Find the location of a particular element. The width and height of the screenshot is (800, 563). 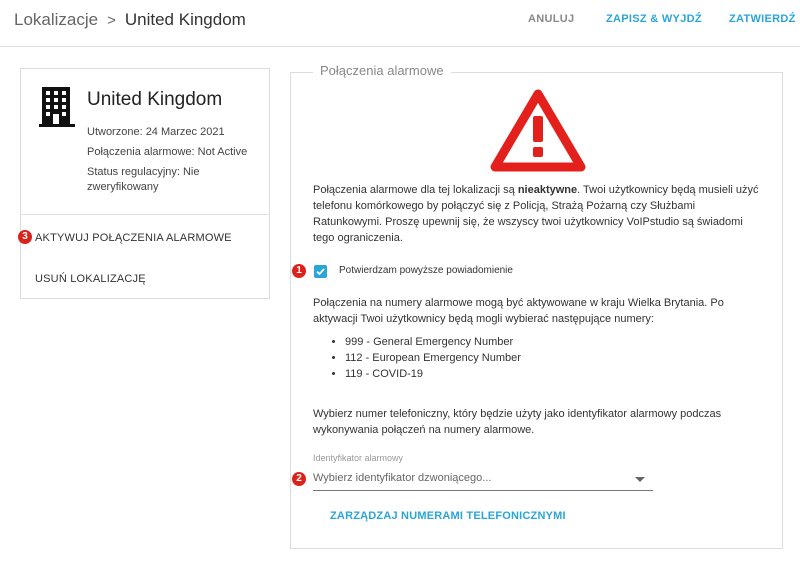

check-icon is located at coordinates (320, 272).